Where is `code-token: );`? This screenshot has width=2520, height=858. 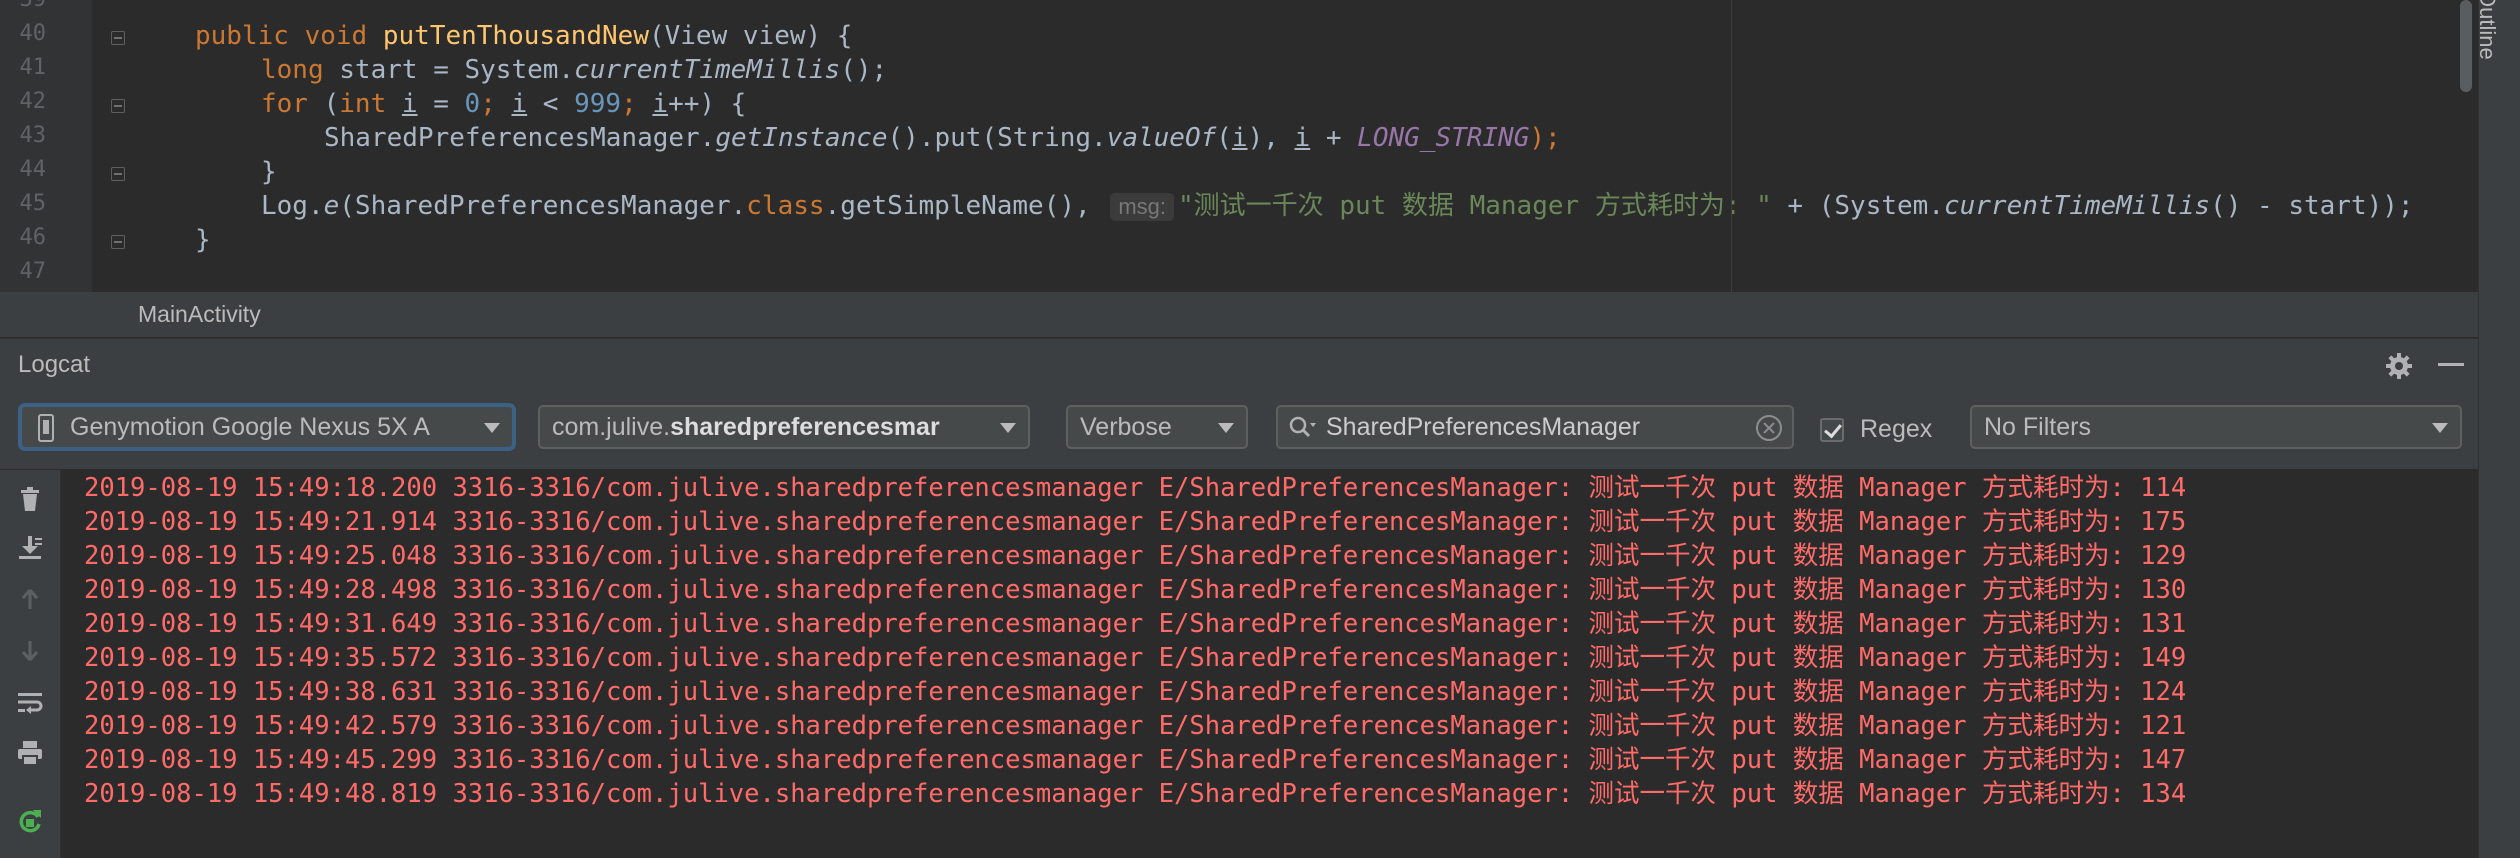
code-token: ); is located at coordinates (1545, 138).